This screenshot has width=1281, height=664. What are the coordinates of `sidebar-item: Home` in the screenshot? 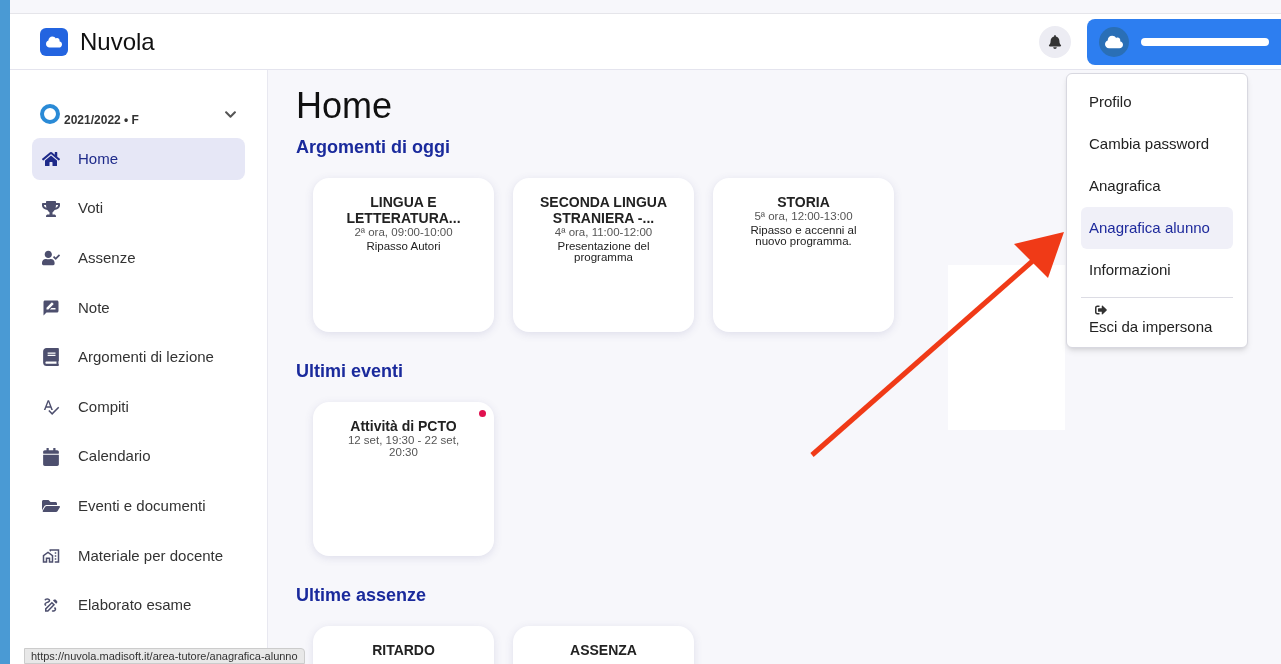 It's located at (138, 159).